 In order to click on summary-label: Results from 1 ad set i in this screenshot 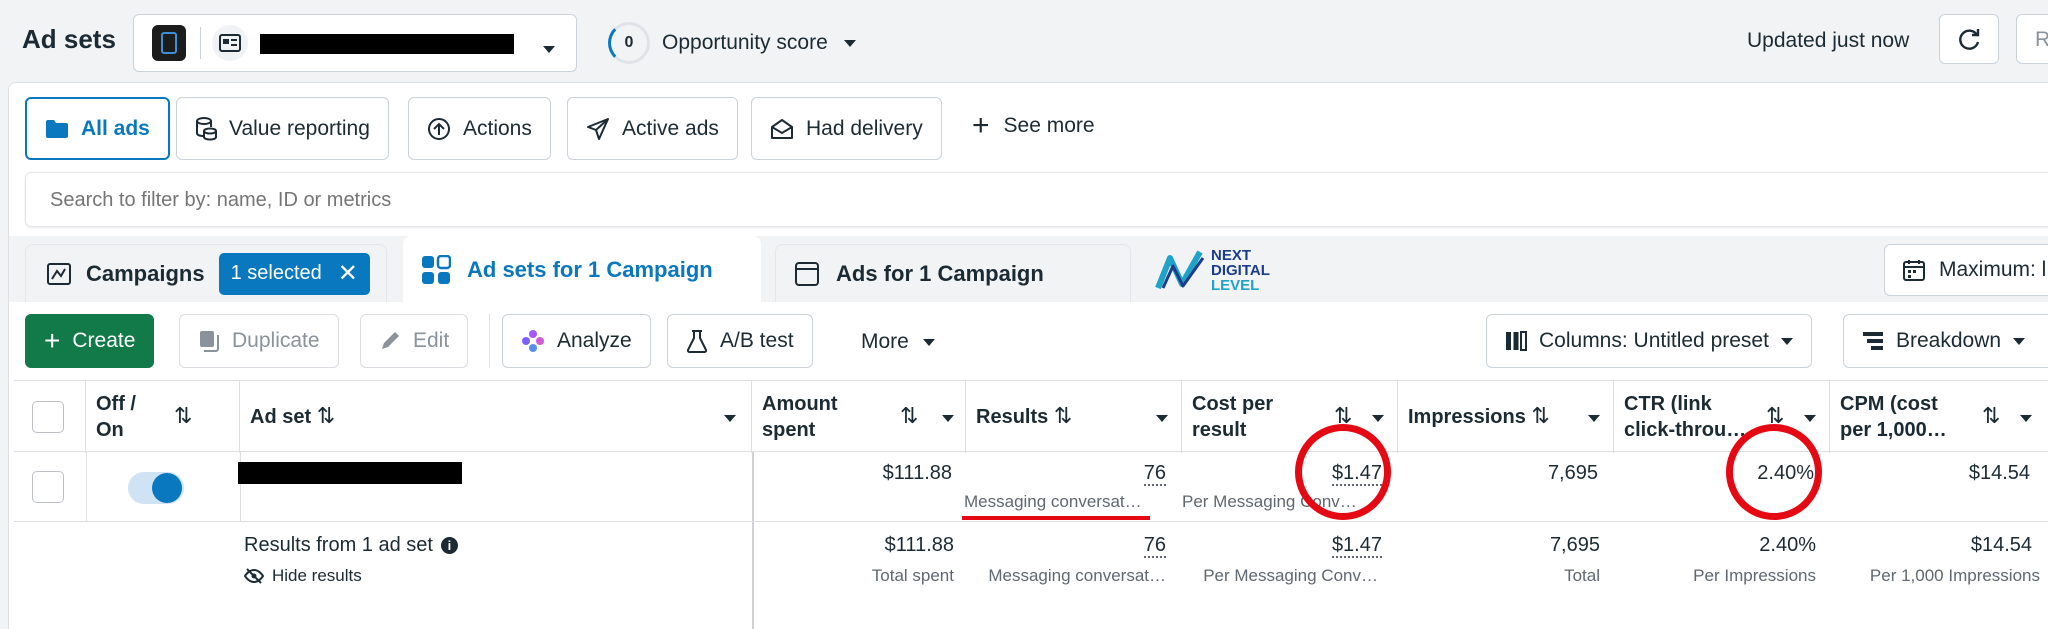, I will do `click(351, 545)`.